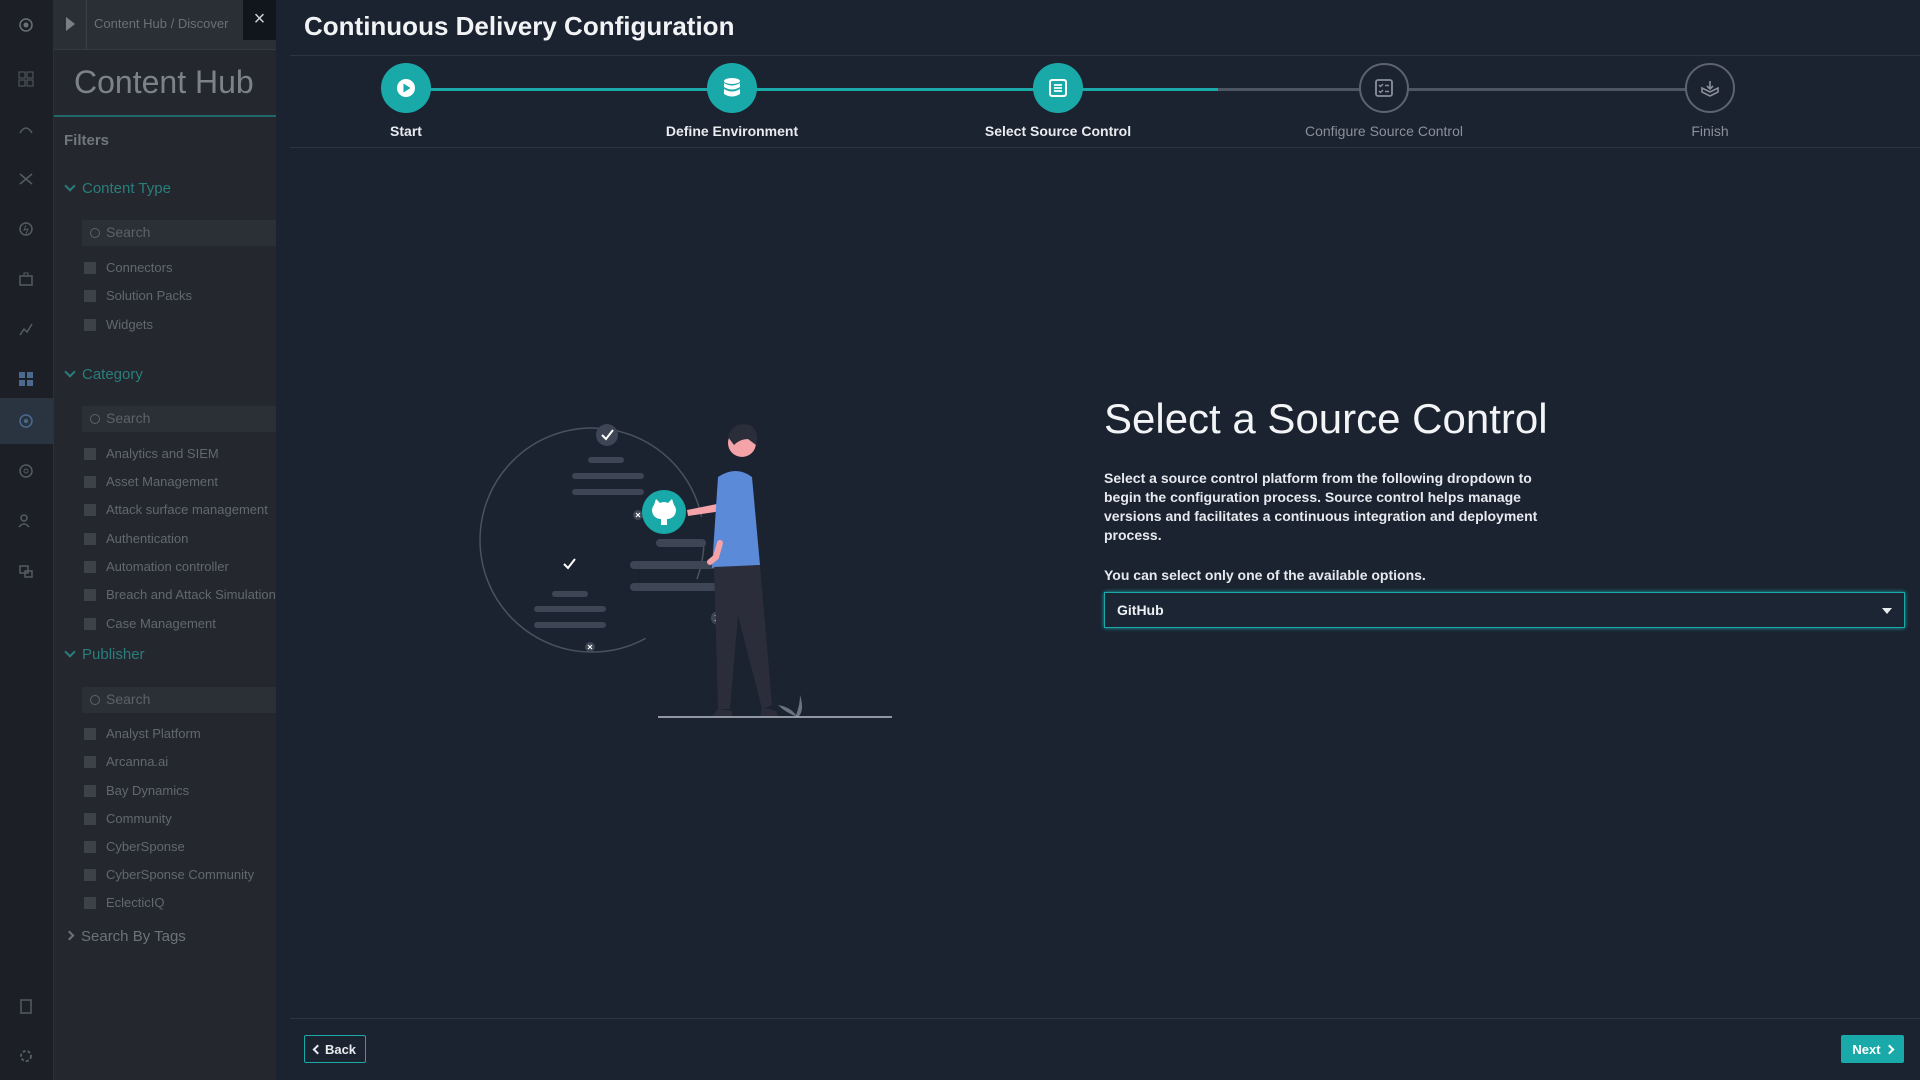 The height and width of the screenshot is (1080, 1920). What do you see at coordinates (26, 25) in the screenshot?
I see `logo-icon` at bounding box center [26, 25].